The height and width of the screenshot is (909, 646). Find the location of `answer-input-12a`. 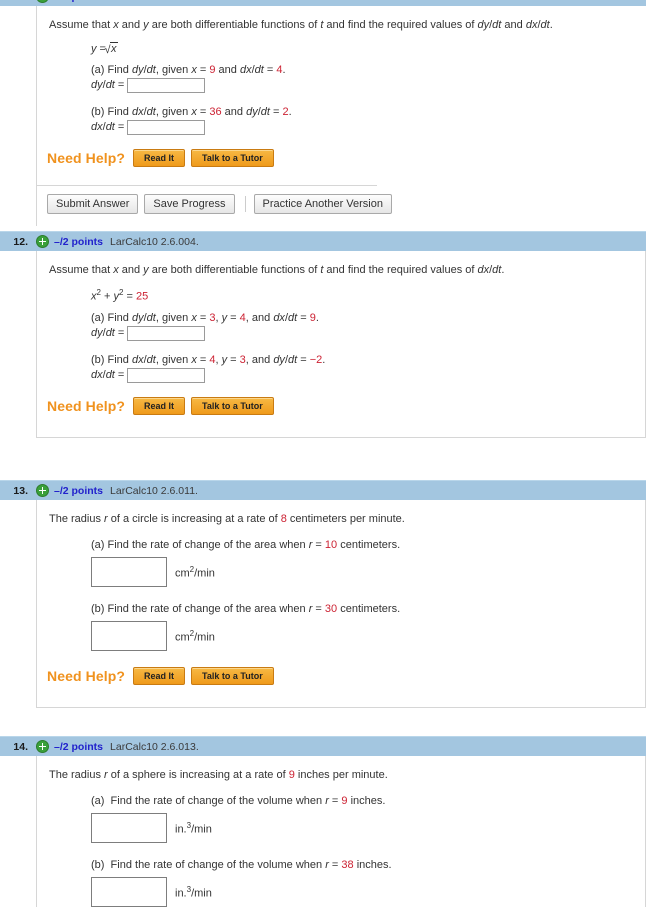

answer-input-12a is located at coordinates (166, 333).